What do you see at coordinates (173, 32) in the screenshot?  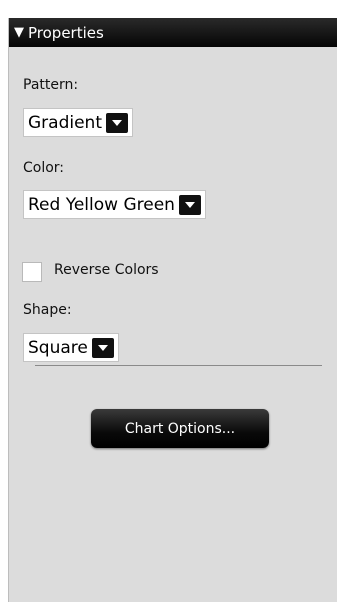 I see `properties-header: ▼ Properties` at bounding box center [173, 32].